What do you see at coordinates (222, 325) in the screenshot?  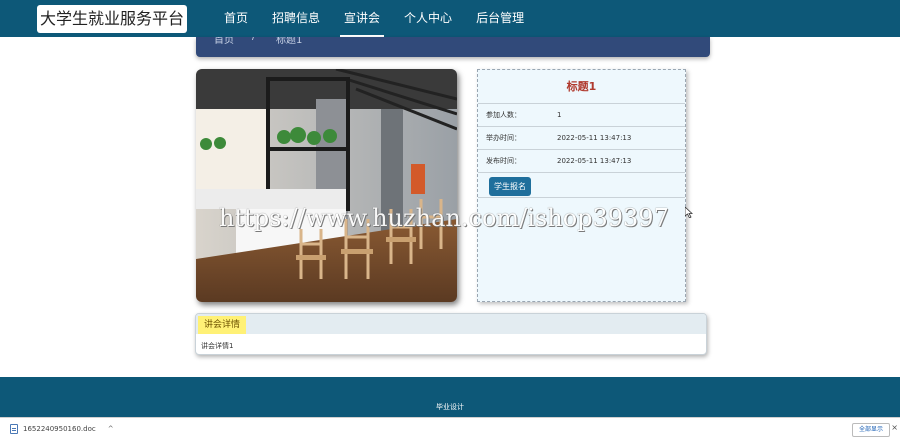 I see `detail-tab: 讲会详情` at bounding box center [222, 325].